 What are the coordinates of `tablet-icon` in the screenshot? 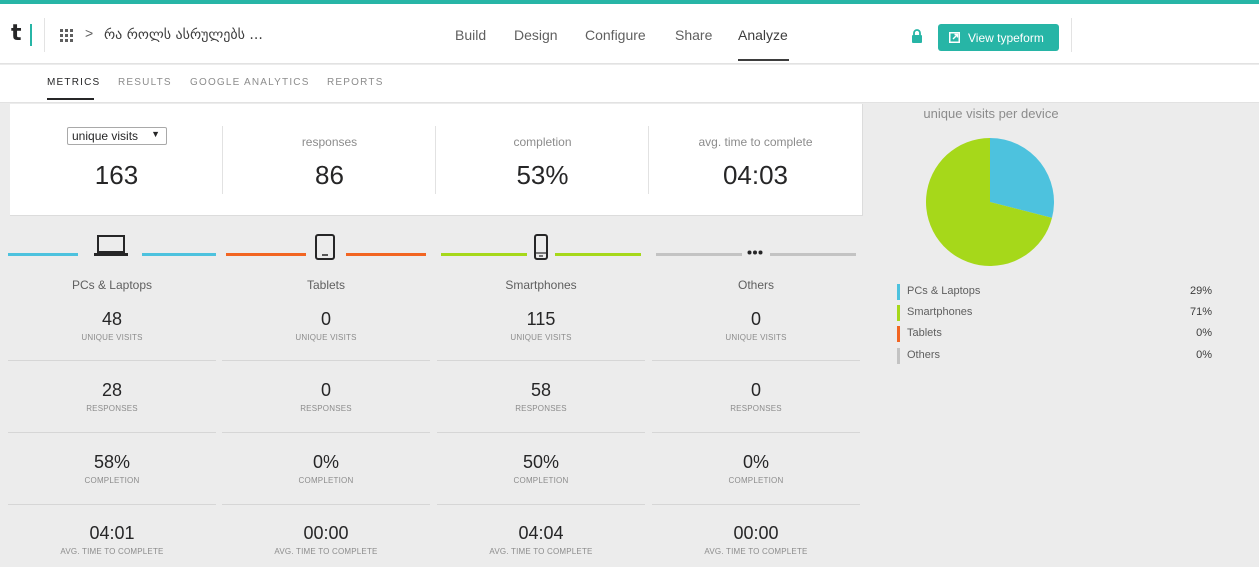 It's located at (325, 247).